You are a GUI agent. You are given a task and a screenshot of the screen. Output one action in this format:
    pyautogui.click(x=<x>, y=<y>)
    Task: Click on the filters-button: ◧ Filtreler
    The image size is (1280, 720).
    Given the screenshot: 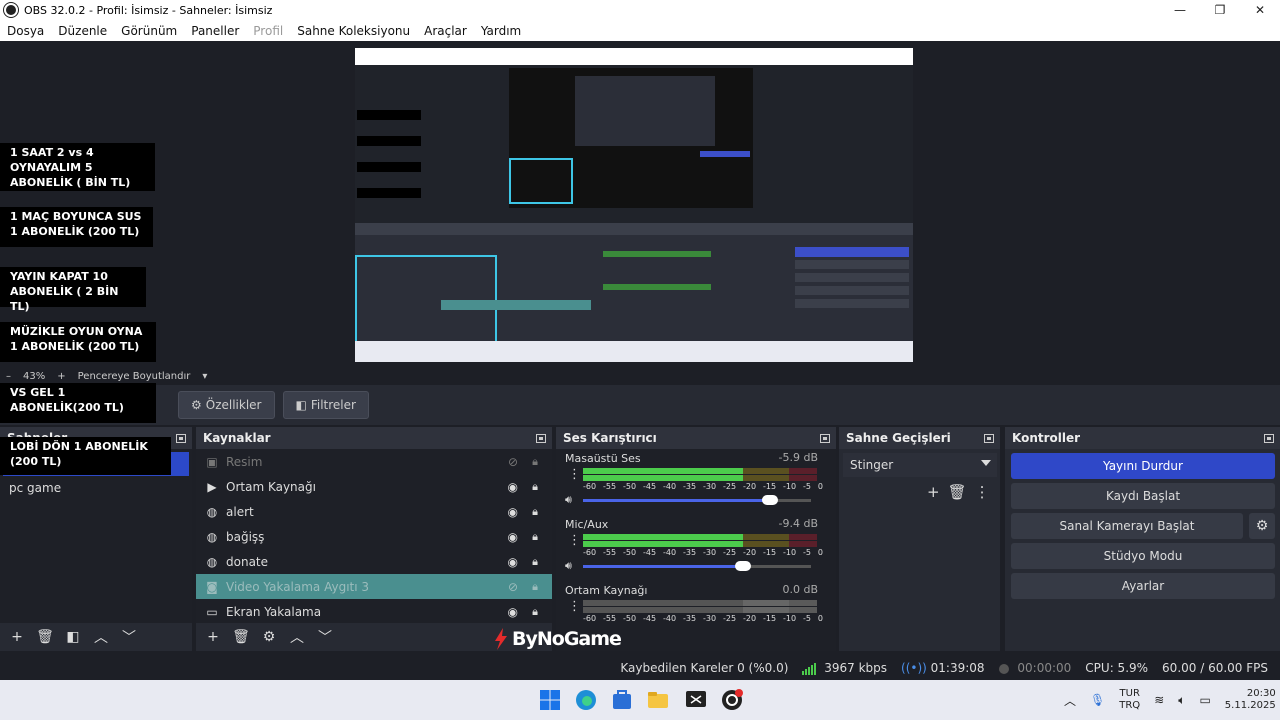 What is the action you would take?
    pyautogui.click(x=325, y=405)
    